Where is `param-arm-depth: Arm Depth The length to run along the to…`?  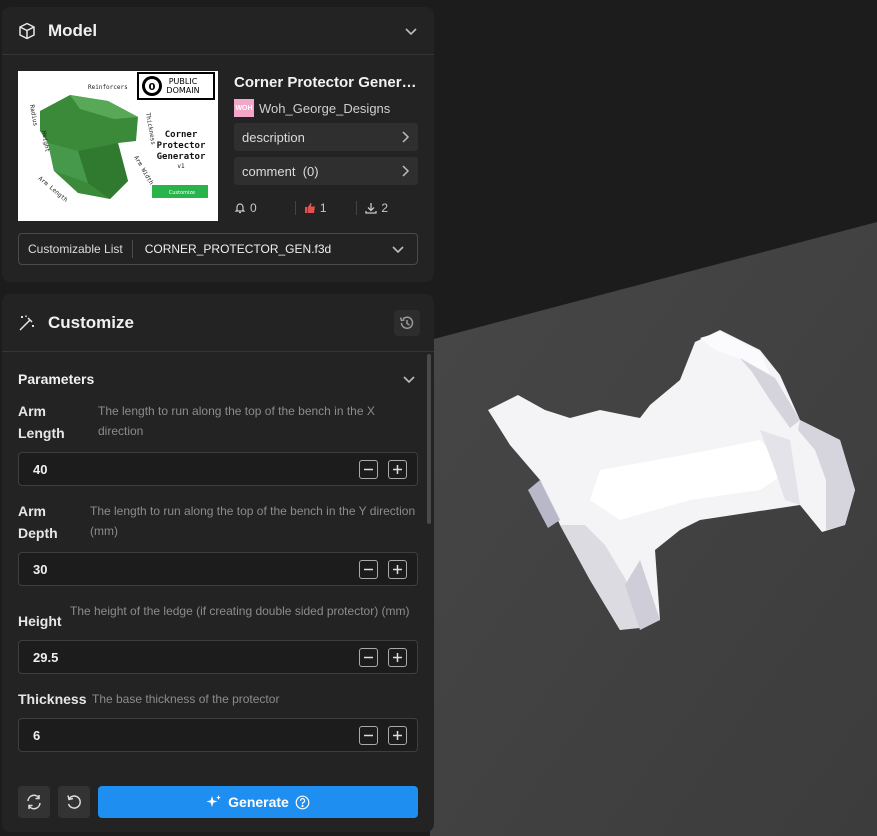 param-arm-depth: Arm Depth The length to run along the to… is located at coordinates (218, 543).